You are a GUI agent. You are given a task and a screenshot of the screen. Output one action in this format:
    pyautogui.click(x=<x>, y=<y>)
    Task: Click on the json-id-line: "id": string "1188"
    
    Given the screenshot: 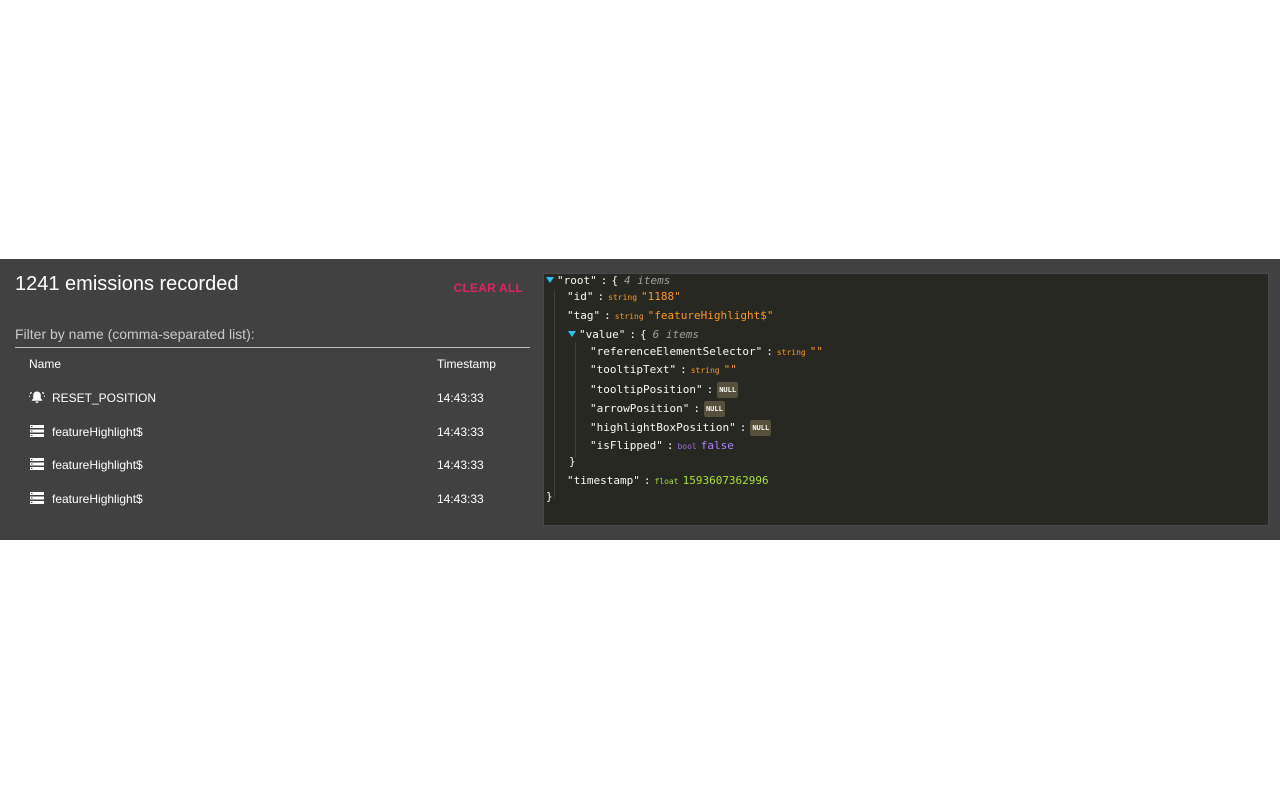 What is the action you would take?
    pyautogui.click(x=624, y=297)
    